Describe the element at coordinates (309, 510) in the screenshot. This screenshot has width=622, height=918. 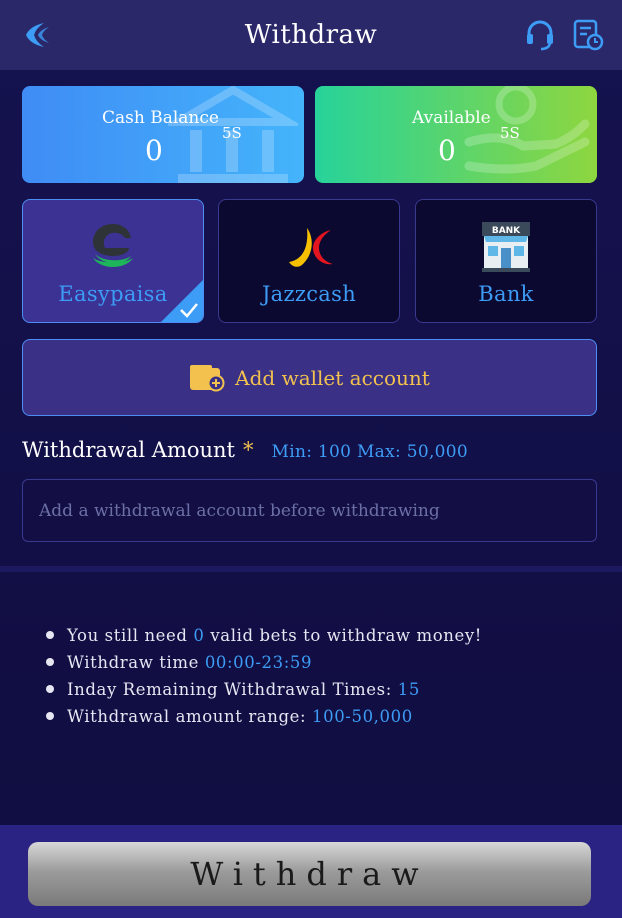
I see `withdrawal-amount-input` at that location.